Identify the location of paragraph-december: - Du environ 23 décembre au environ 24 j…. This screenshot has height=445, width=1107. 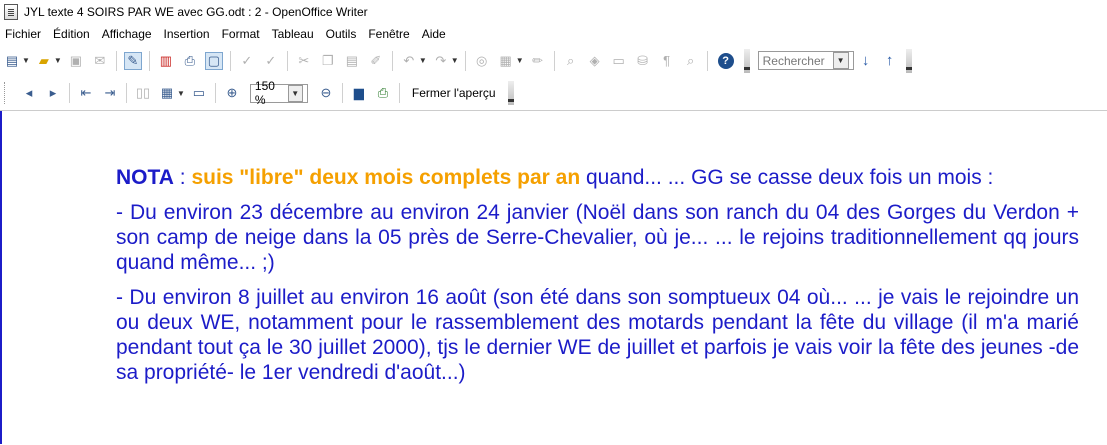
(597, 237).